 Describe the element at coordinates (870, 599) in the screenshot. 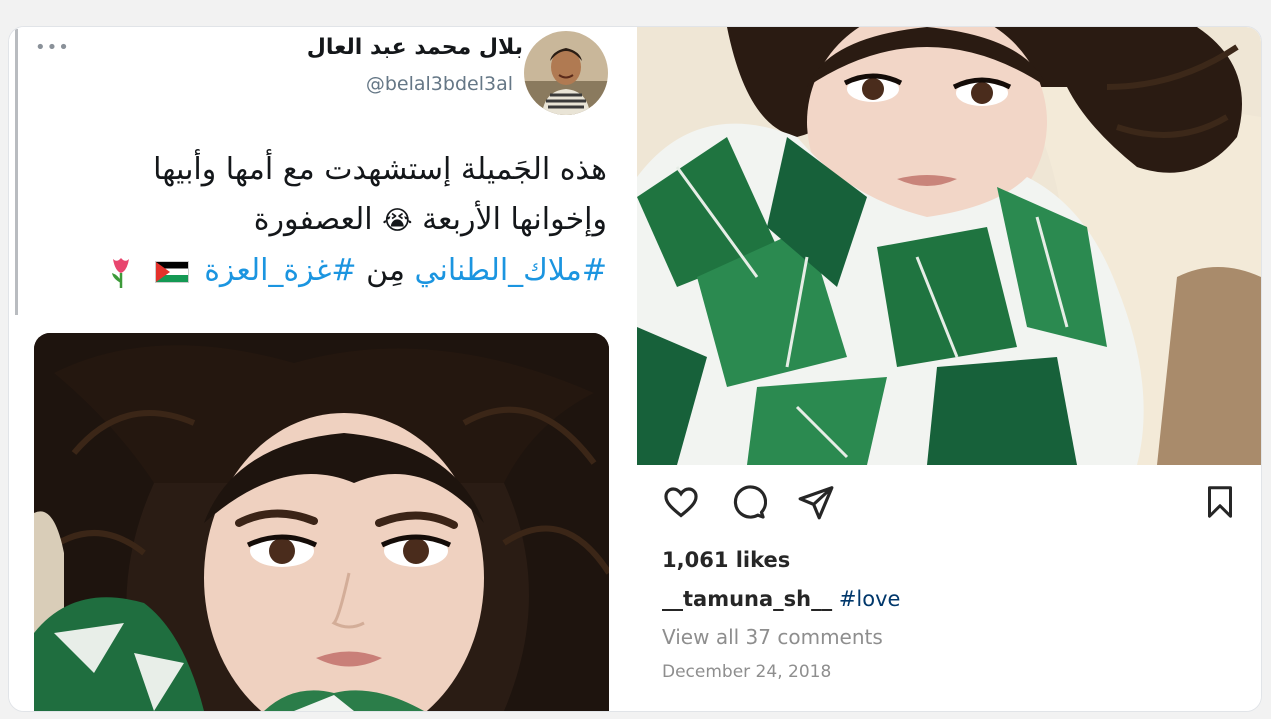

I see `caption-hashtag: #love` at that location.